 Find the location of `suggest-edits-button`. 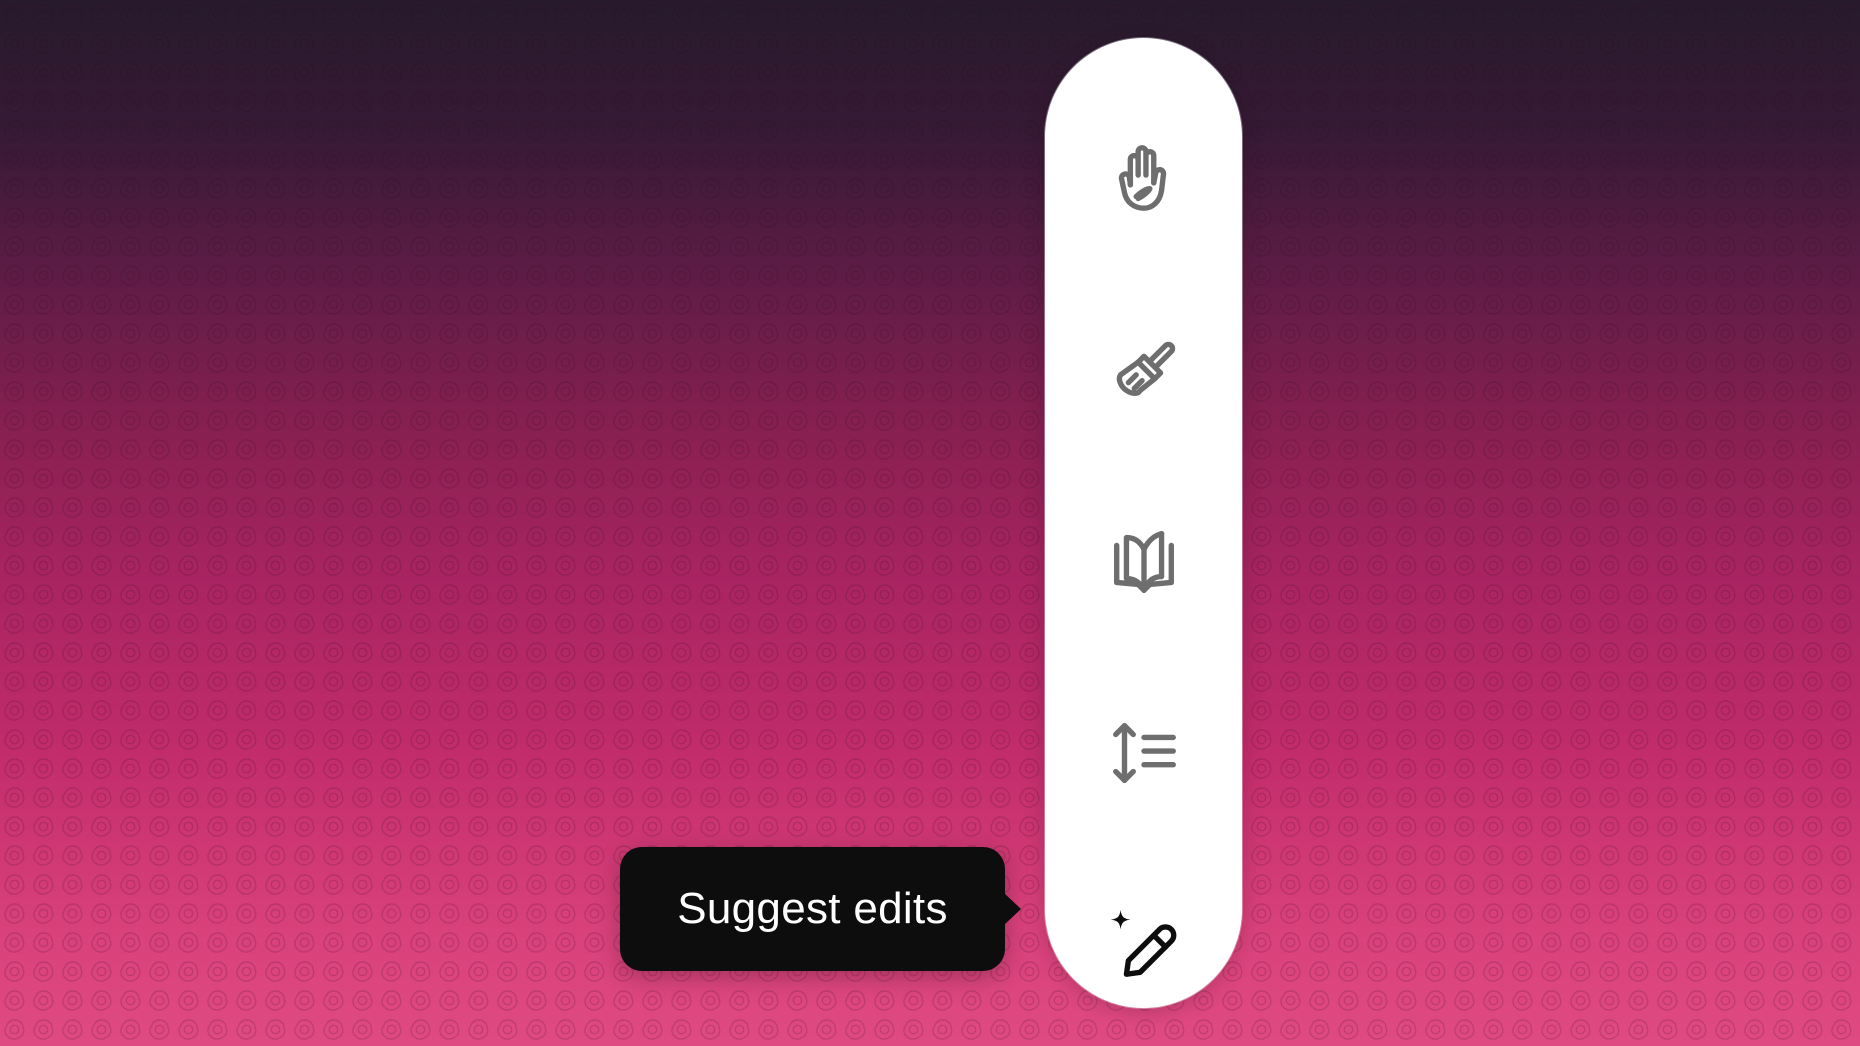

suggest-edits-button is located at coordinates (1144, 945).